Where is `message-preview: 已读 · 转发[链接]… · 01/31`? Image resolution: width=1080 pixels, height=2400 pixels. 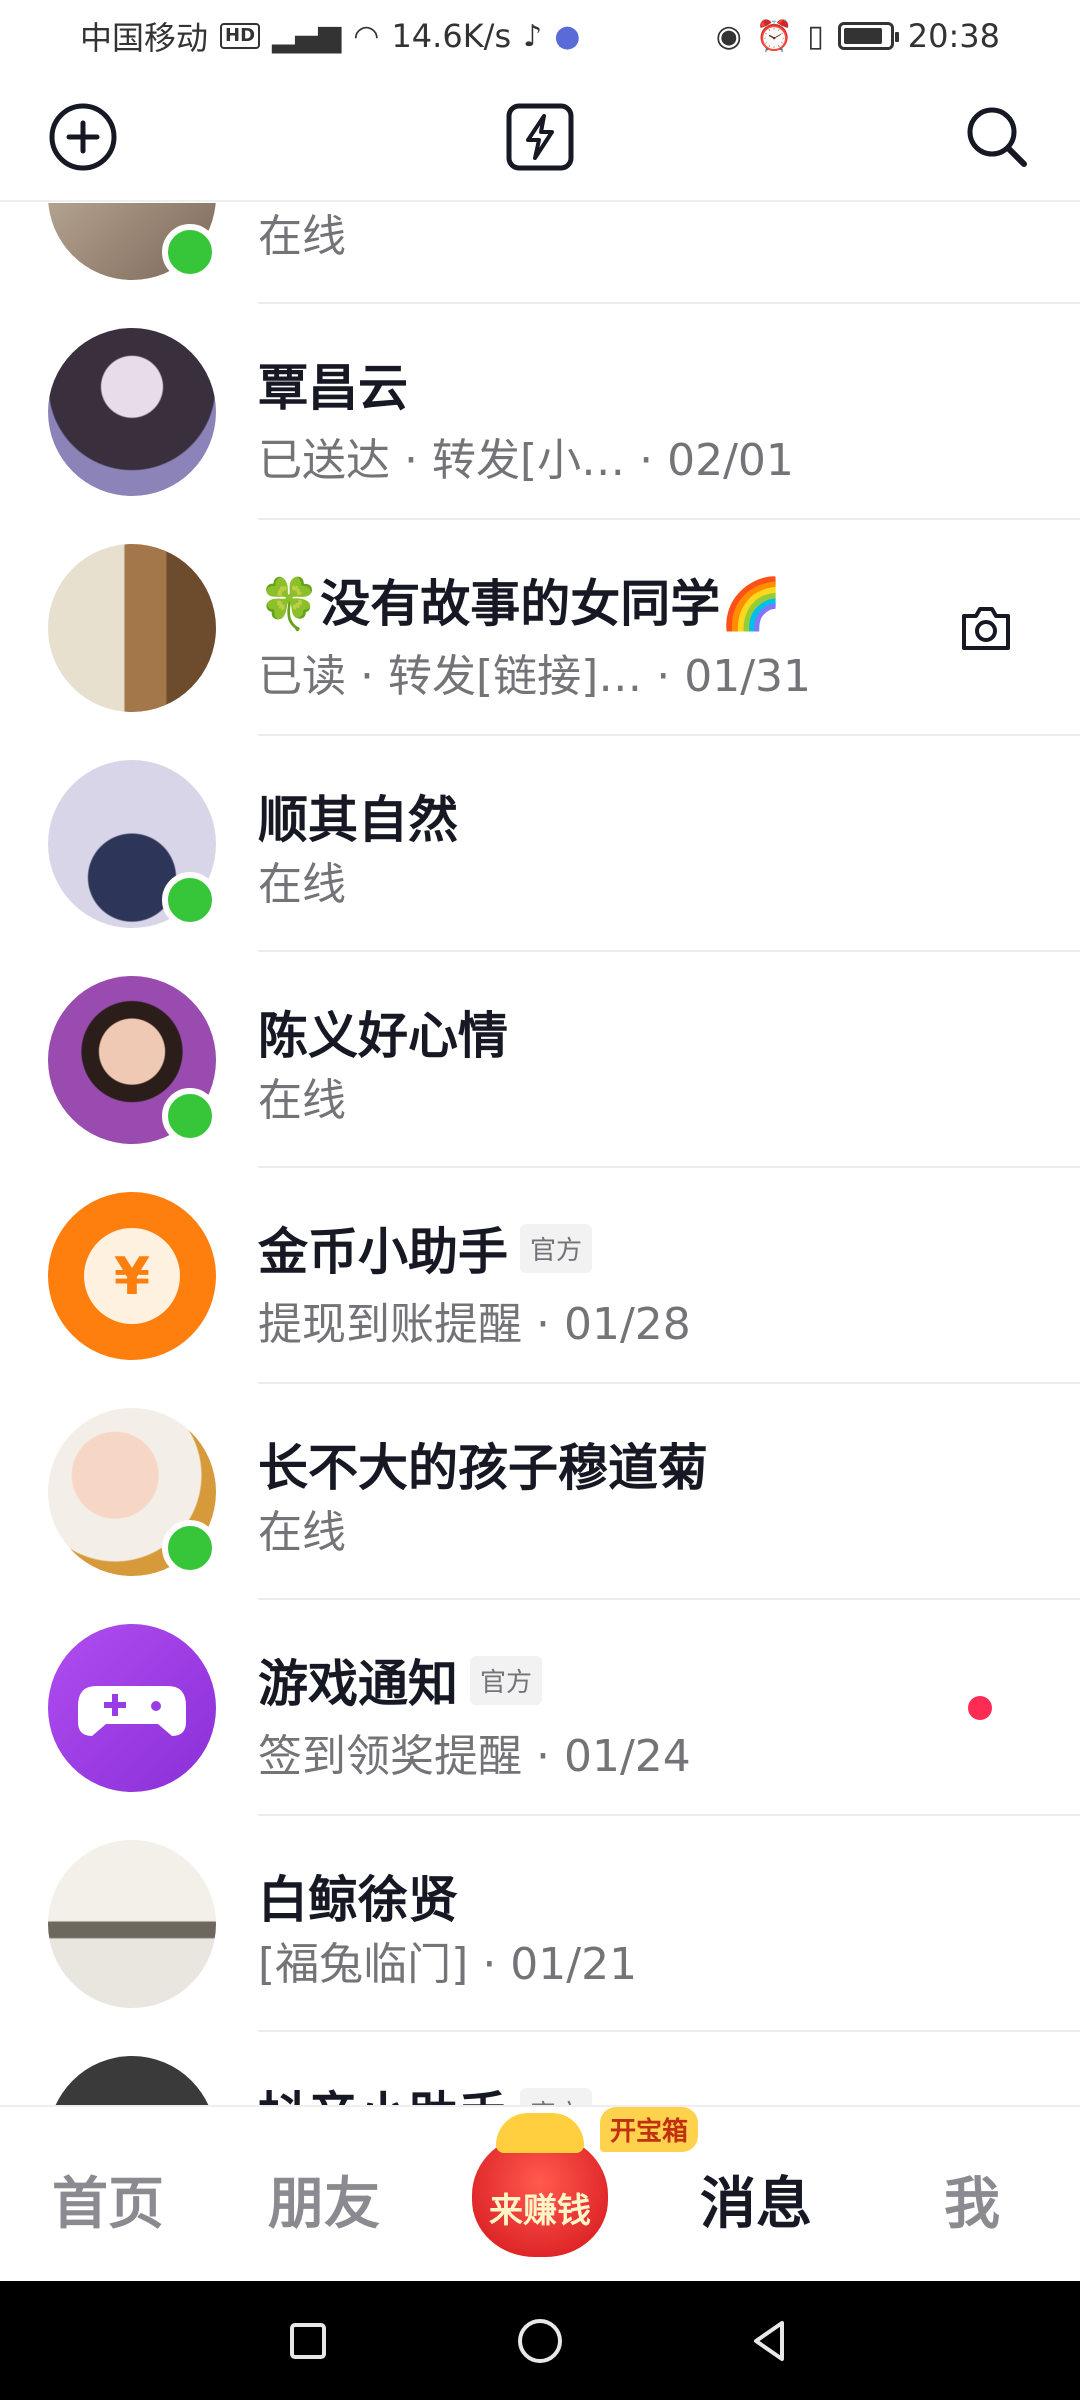 message-preview: 已读 · 转发[链接]… · 01/31 is located at coordinates (535, 676).